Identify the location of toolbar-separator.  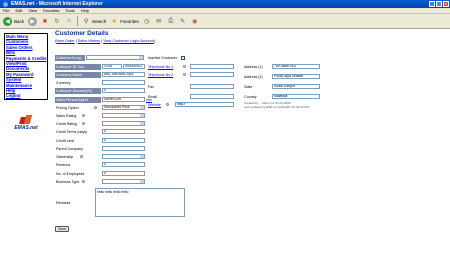
(78, 21).